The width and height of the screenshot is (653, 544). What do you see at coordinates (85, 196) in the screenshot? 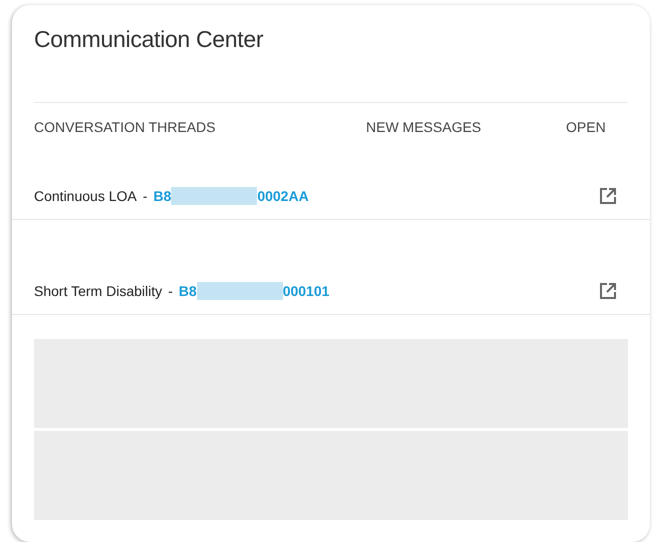
I see `thread-type: Continuous LOA` at bounding box center [85, 196].